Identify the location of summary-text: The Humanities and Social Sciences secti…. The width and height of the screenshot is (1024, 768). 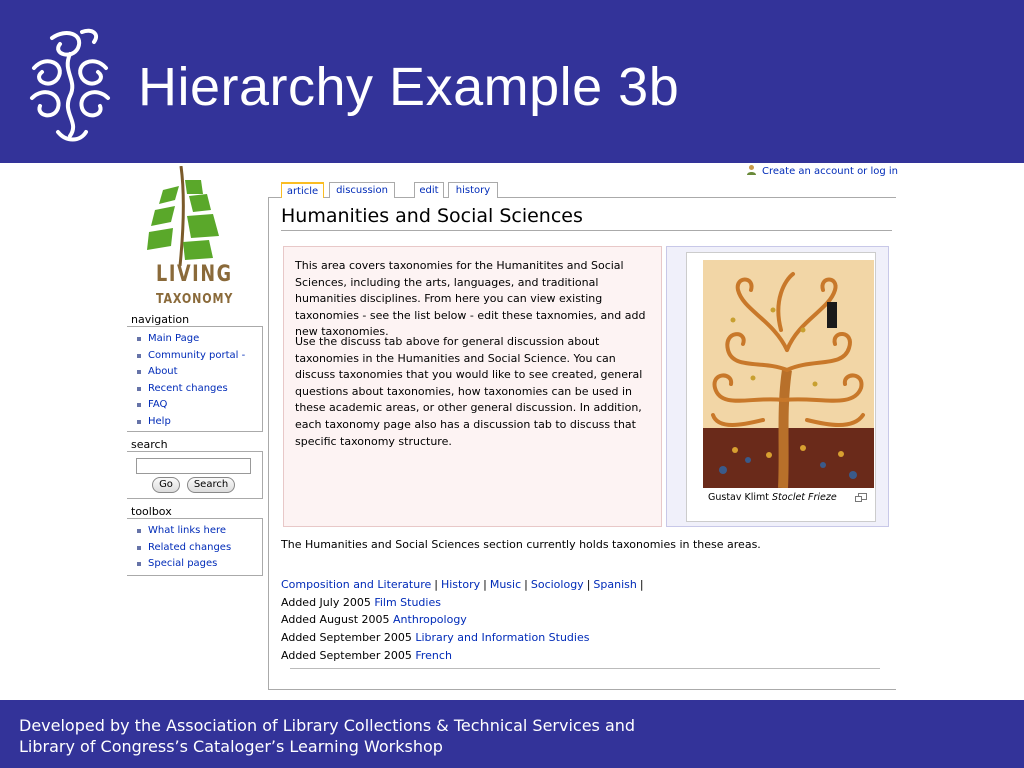
(521, 544).